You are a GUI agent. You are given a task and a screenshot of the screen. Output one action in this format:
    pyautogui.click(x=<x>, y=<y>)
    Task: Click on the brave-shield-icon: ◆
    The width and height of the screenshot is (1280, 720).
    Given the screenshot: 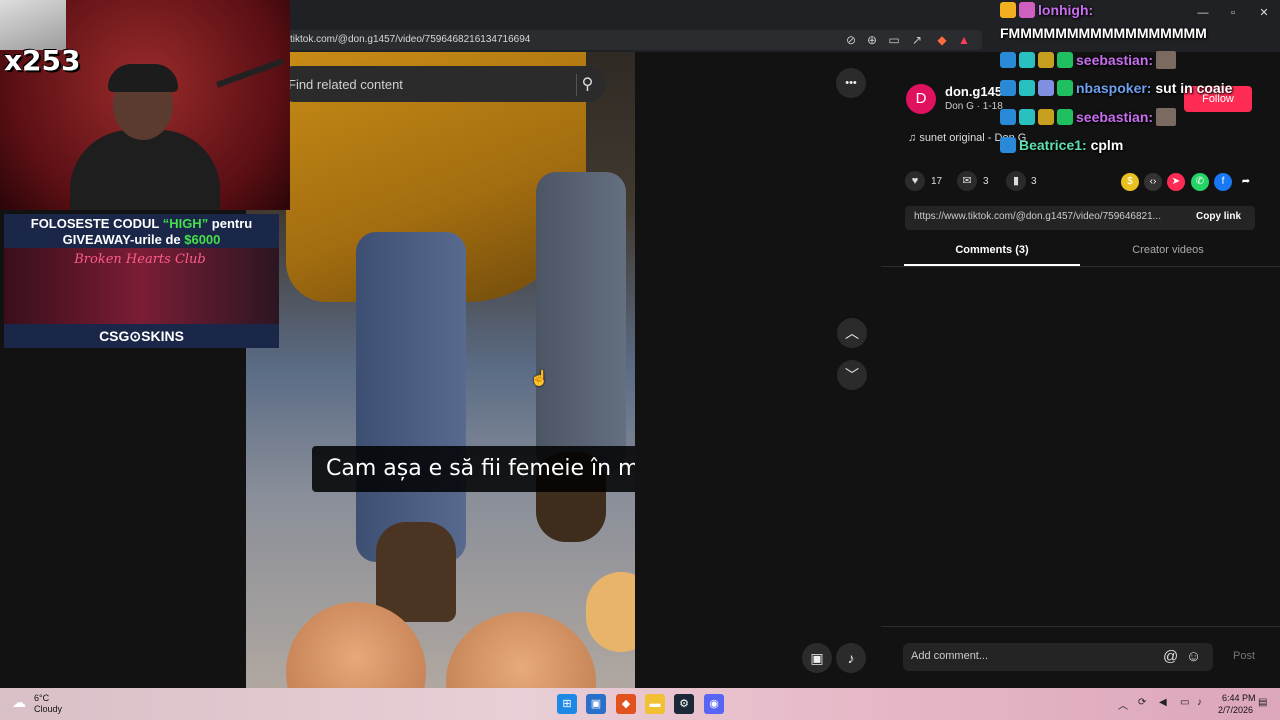 What is the action you would take?
    pyautogui.click(x=942, y=40)
    